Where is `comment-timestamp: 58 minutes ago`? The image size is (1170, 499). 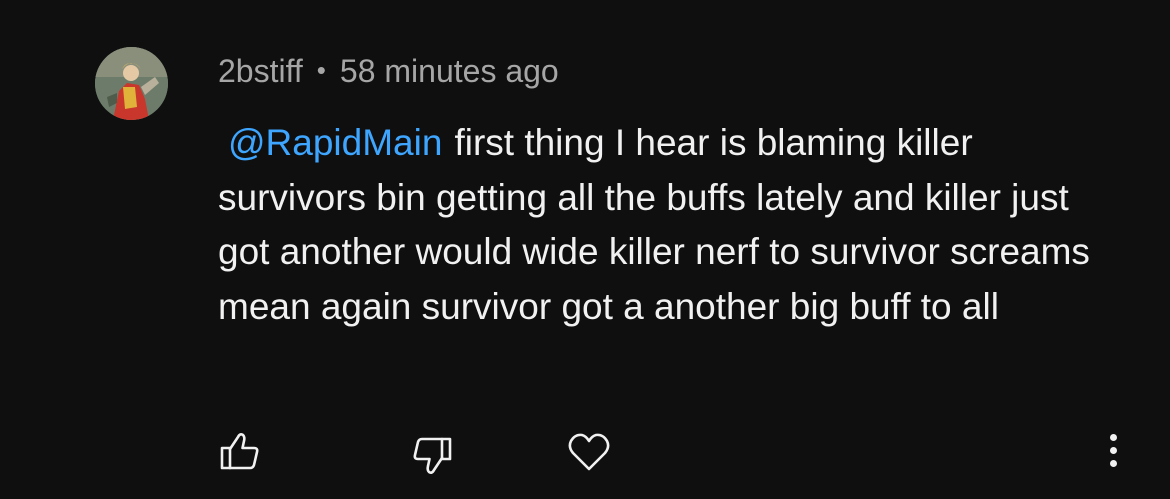 comment-timestamp: 58 minutes ago is located at coordinates (449, 71).